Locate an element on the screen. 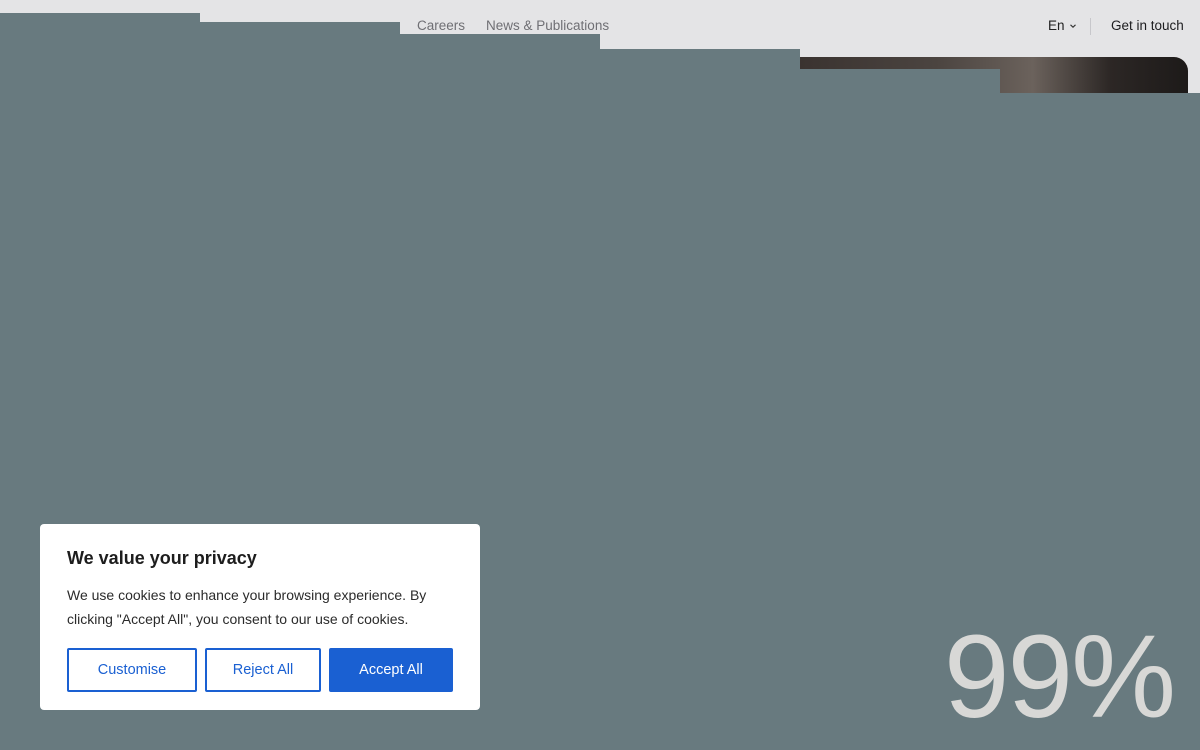 The image size is (1200, 750). nav-link-news-publications: News & Publications is located at coordinates (547, 25).